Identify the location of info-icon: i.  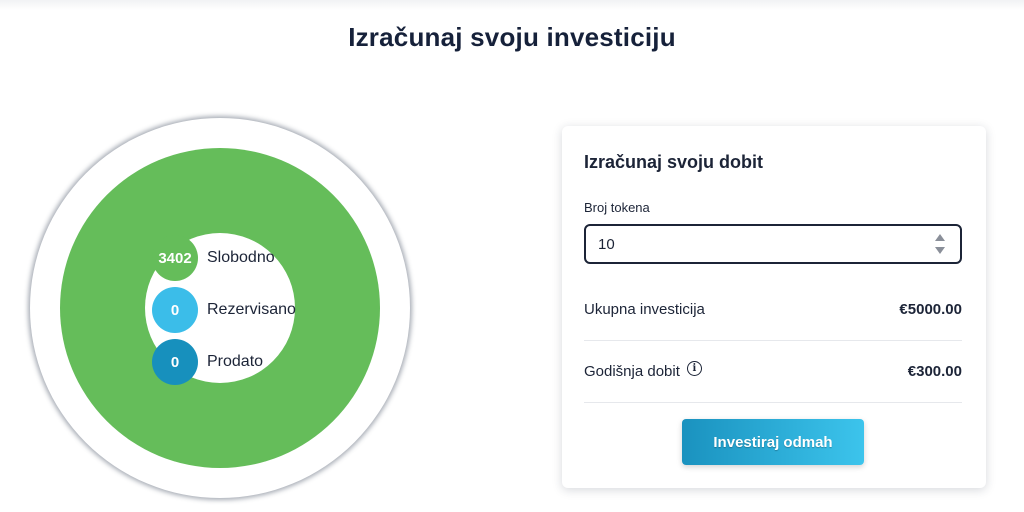
(694, 368).